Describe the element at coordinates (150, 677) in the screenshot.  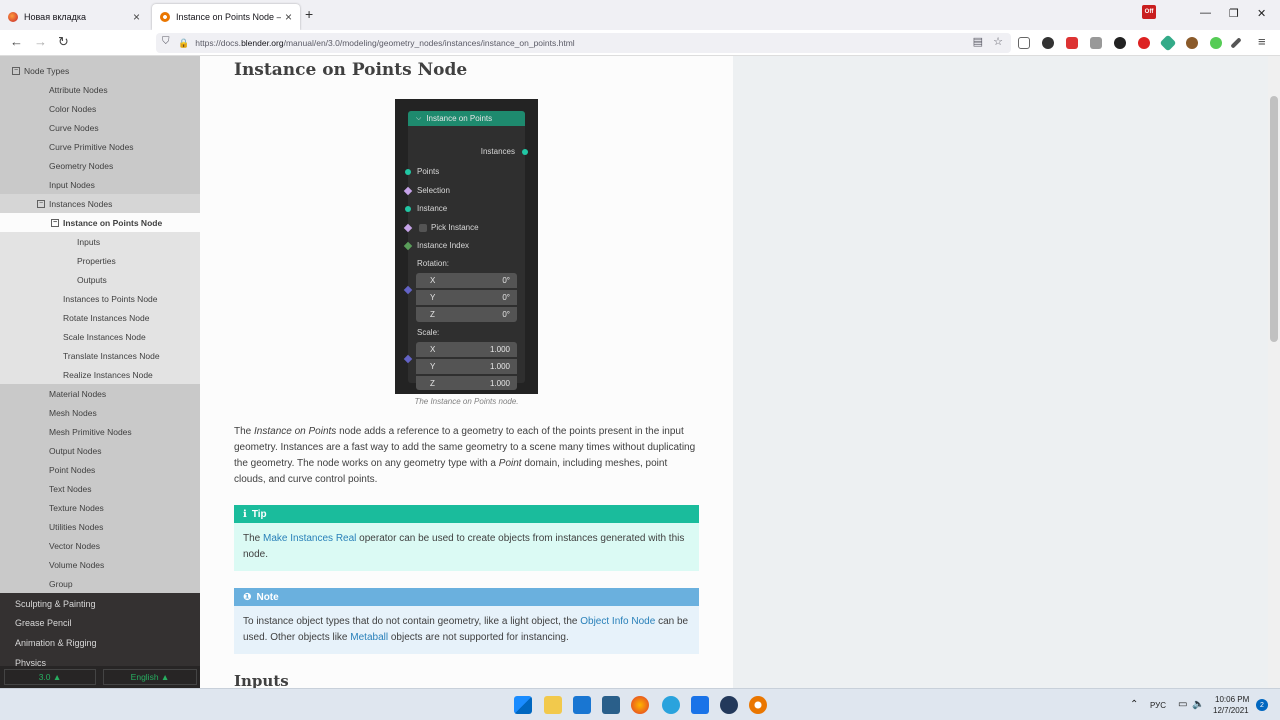
I see `language-selector: English ▲` at that location.